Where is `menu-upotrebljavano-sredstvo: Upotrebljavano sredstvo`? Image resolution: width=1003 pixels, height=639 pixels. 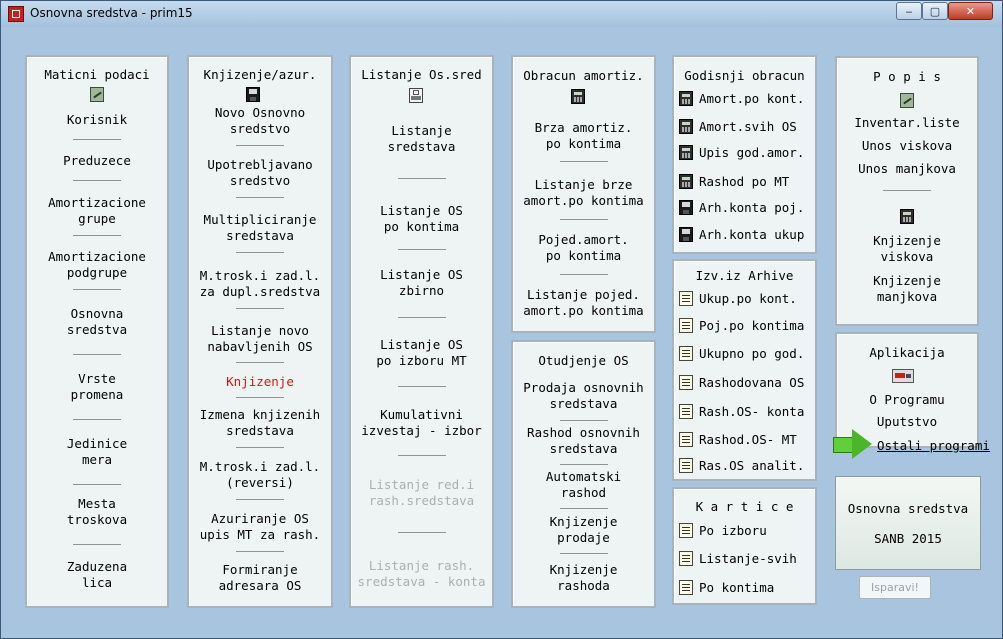 menu-upotrebljavano-sredstvo: Upotrebljavano sredstvo is located at coordinates (260, 173).